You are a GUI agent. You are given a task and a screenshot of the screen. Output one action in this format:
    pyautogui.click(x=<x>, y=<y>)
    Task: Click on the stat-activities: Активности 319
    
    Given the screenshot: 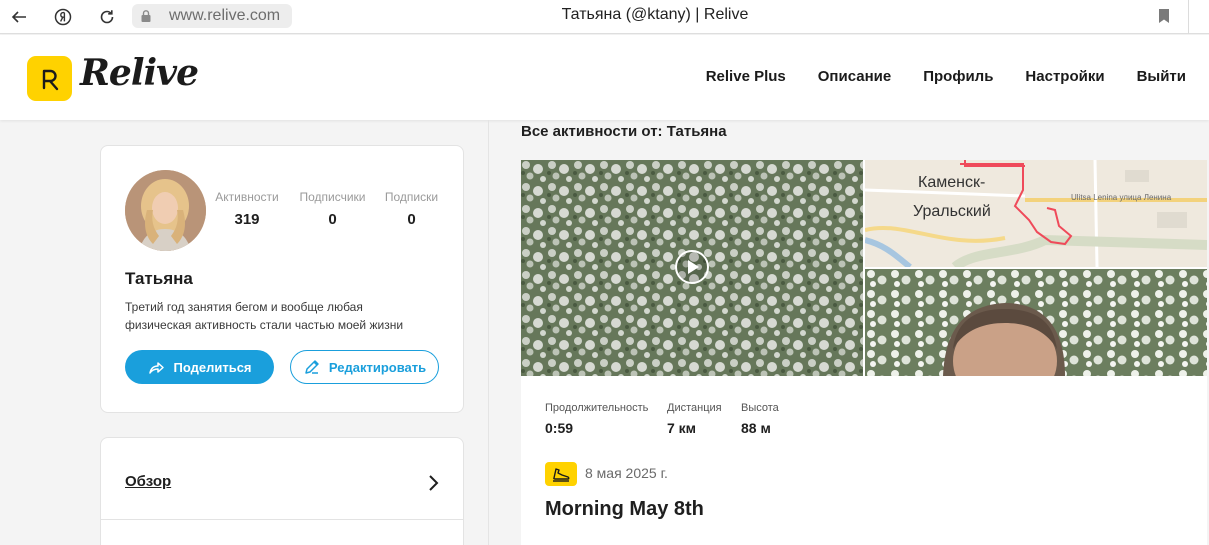 What is the action you would take?
    pyautogui.click(x=247, y=209)
    